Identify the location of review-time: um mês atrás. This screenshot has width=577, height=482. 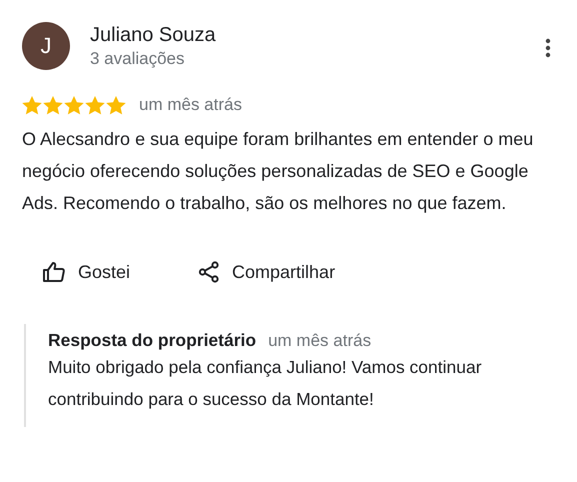
(190, 105).